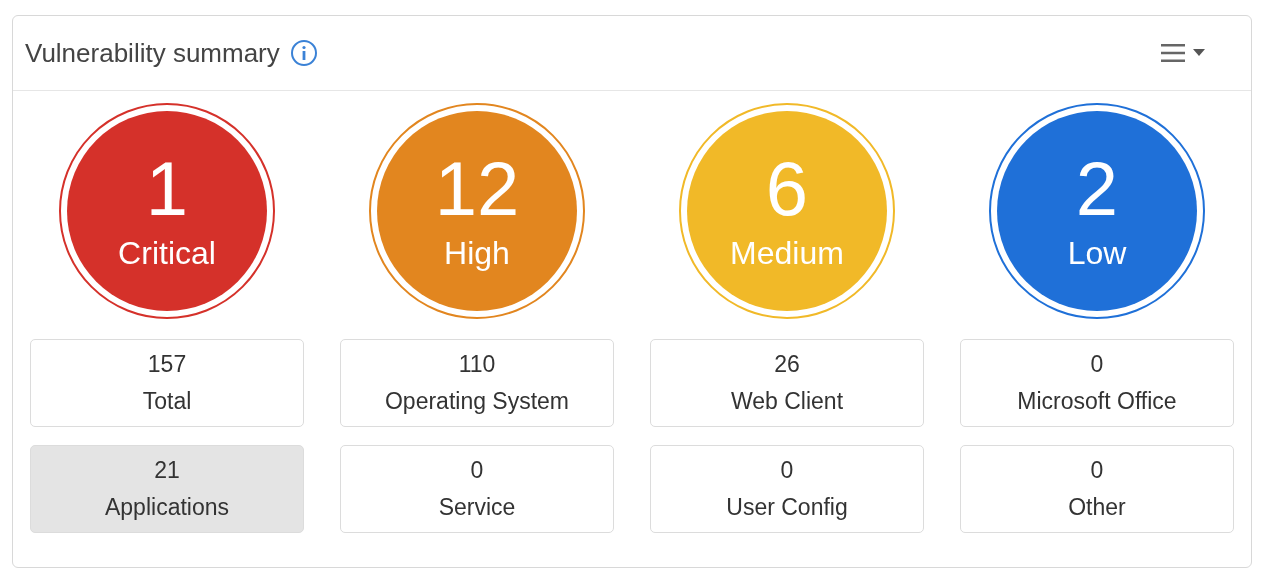 The width and height of the screenshot is (1264, 571). What do you see at coordinates (477, 383) in the screenshot?
I see `category-tile: 110 Operating System` at bounding box center [477, 383].